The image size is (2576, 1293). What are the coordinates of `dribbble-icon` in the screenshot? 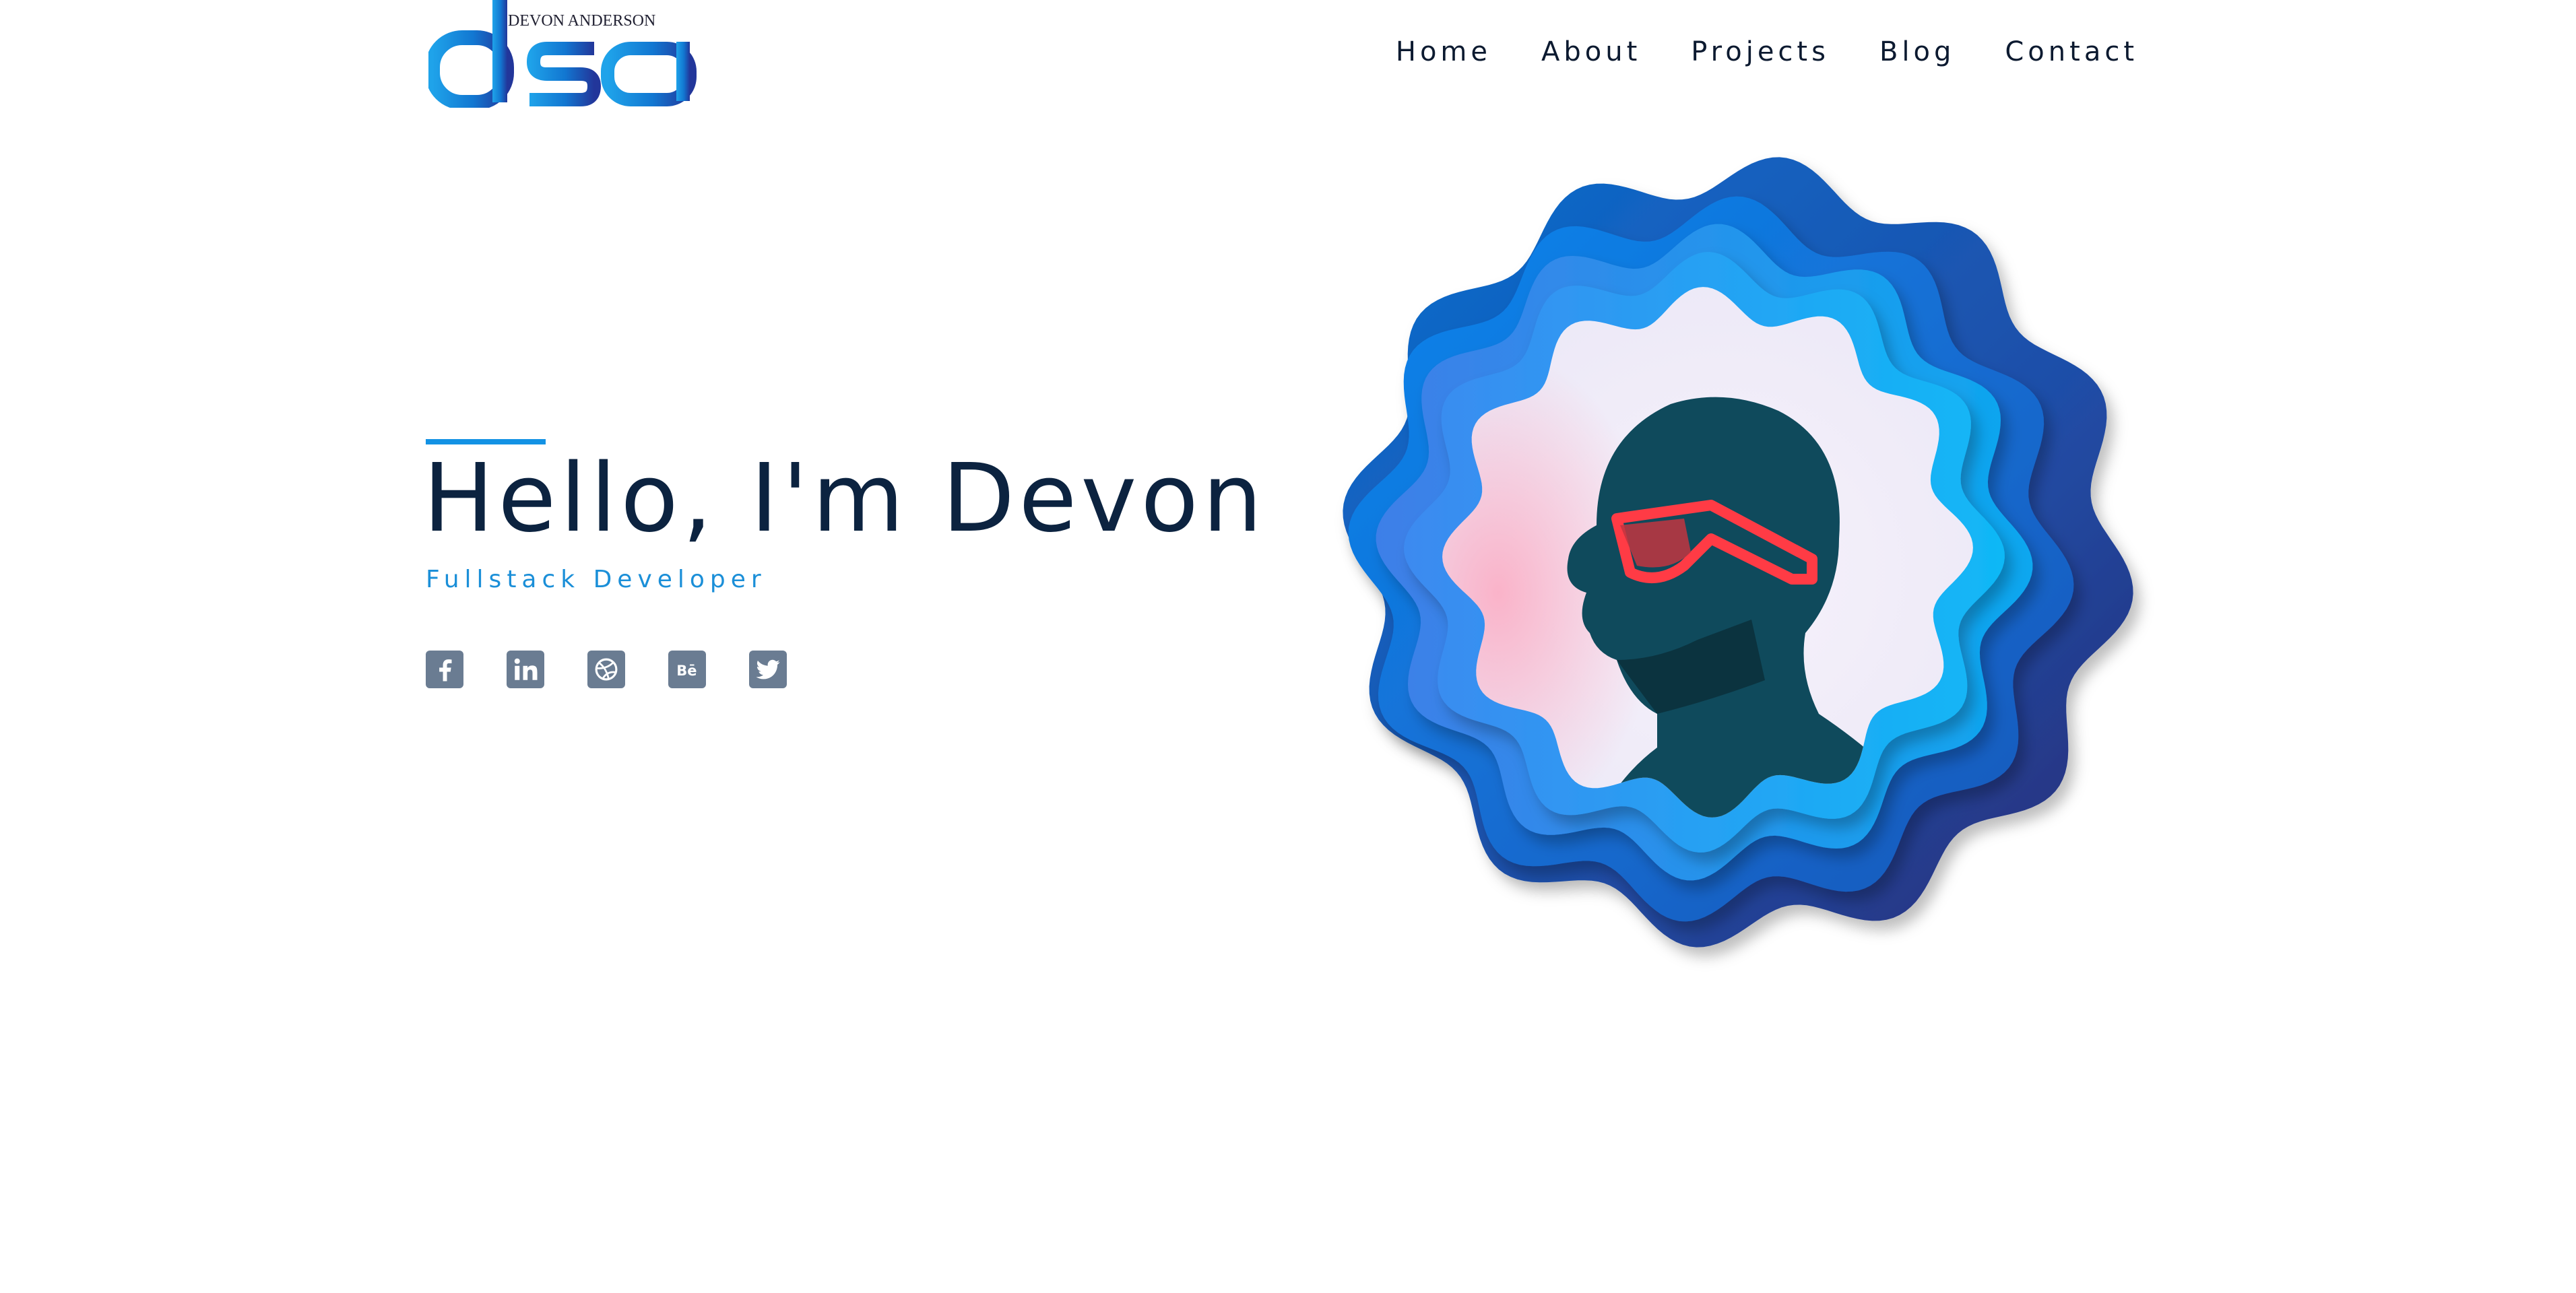 It's located at (606, 669).